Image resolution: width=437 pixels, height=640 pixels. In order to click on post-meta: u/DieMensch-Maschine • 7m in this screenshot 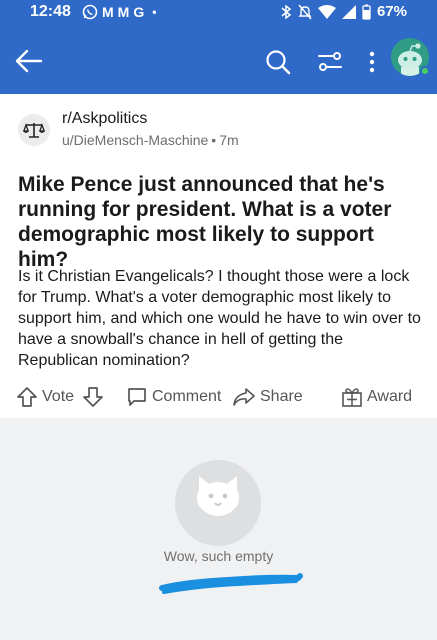, I will do `click(150, 140)`.